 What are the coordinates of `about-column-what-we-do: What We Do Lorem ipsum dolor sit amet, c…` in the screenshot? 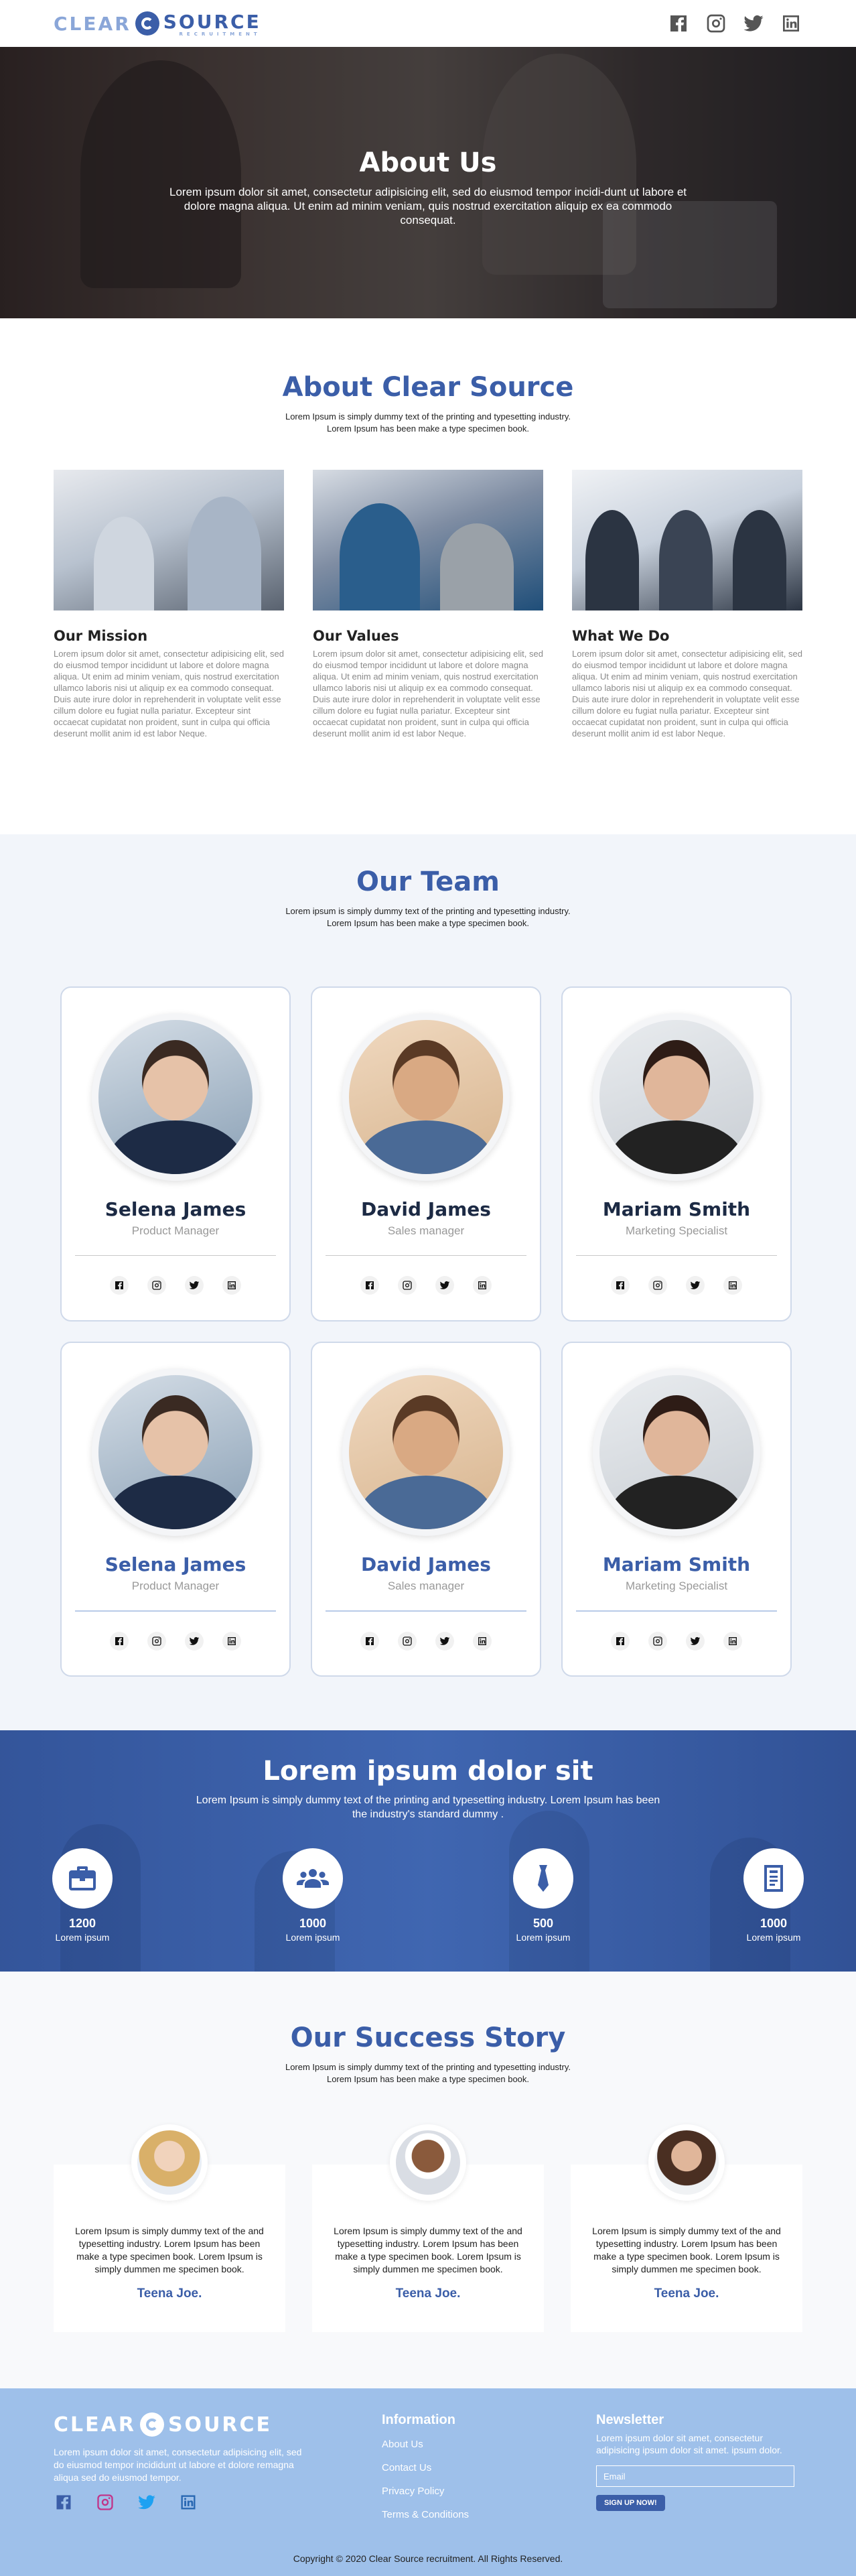 It's located at (687, 604).